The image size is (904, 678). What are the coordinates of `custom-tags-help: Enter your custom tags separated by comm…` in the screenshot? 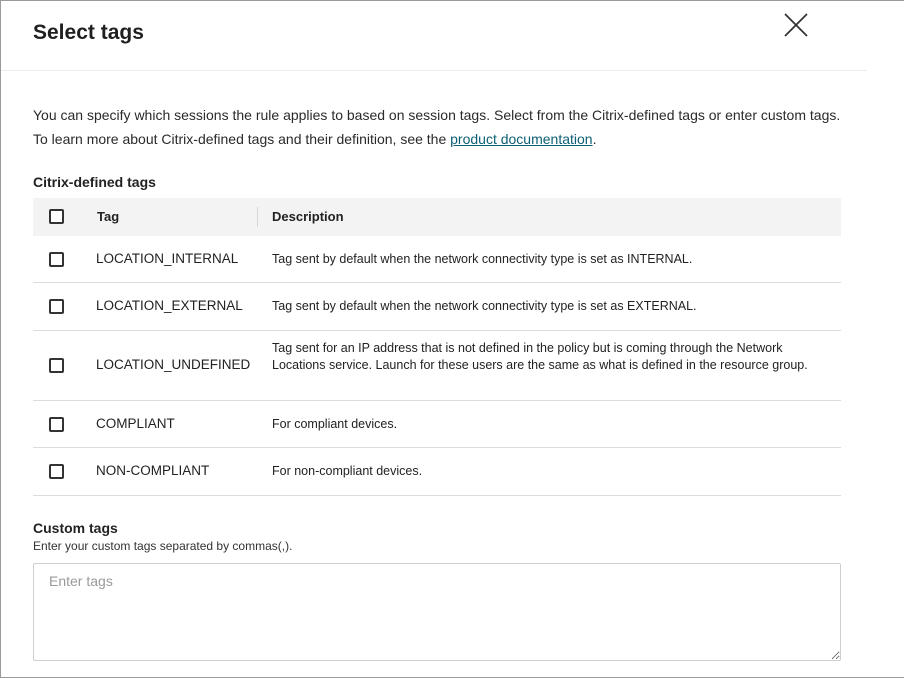 It's located at (163, 546).